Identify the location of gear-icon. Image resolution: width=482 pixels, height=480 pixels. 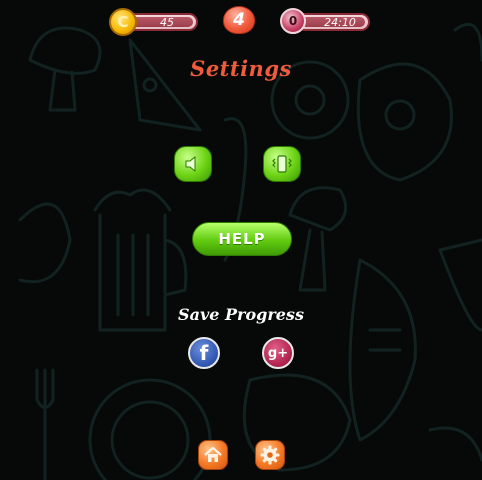
(270, 455).